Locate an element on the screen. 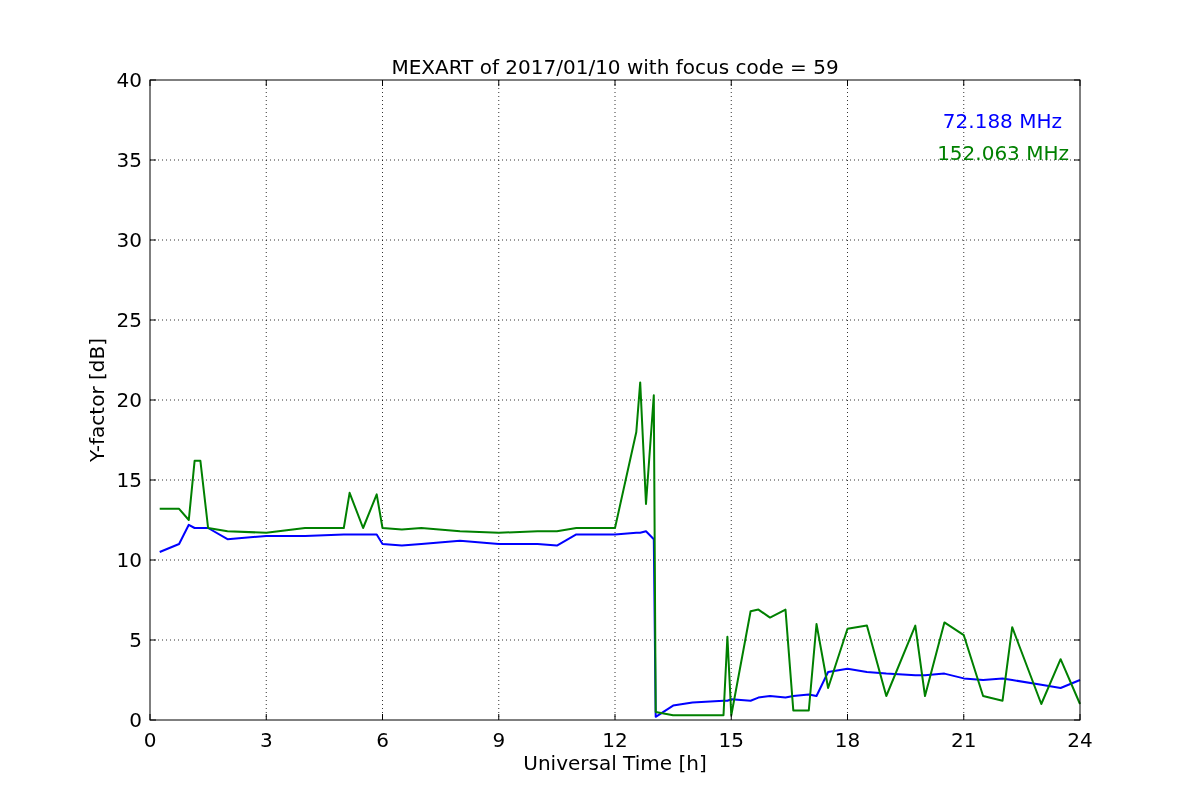  x-tick-label: 3 is located at coordinates (266, 740).